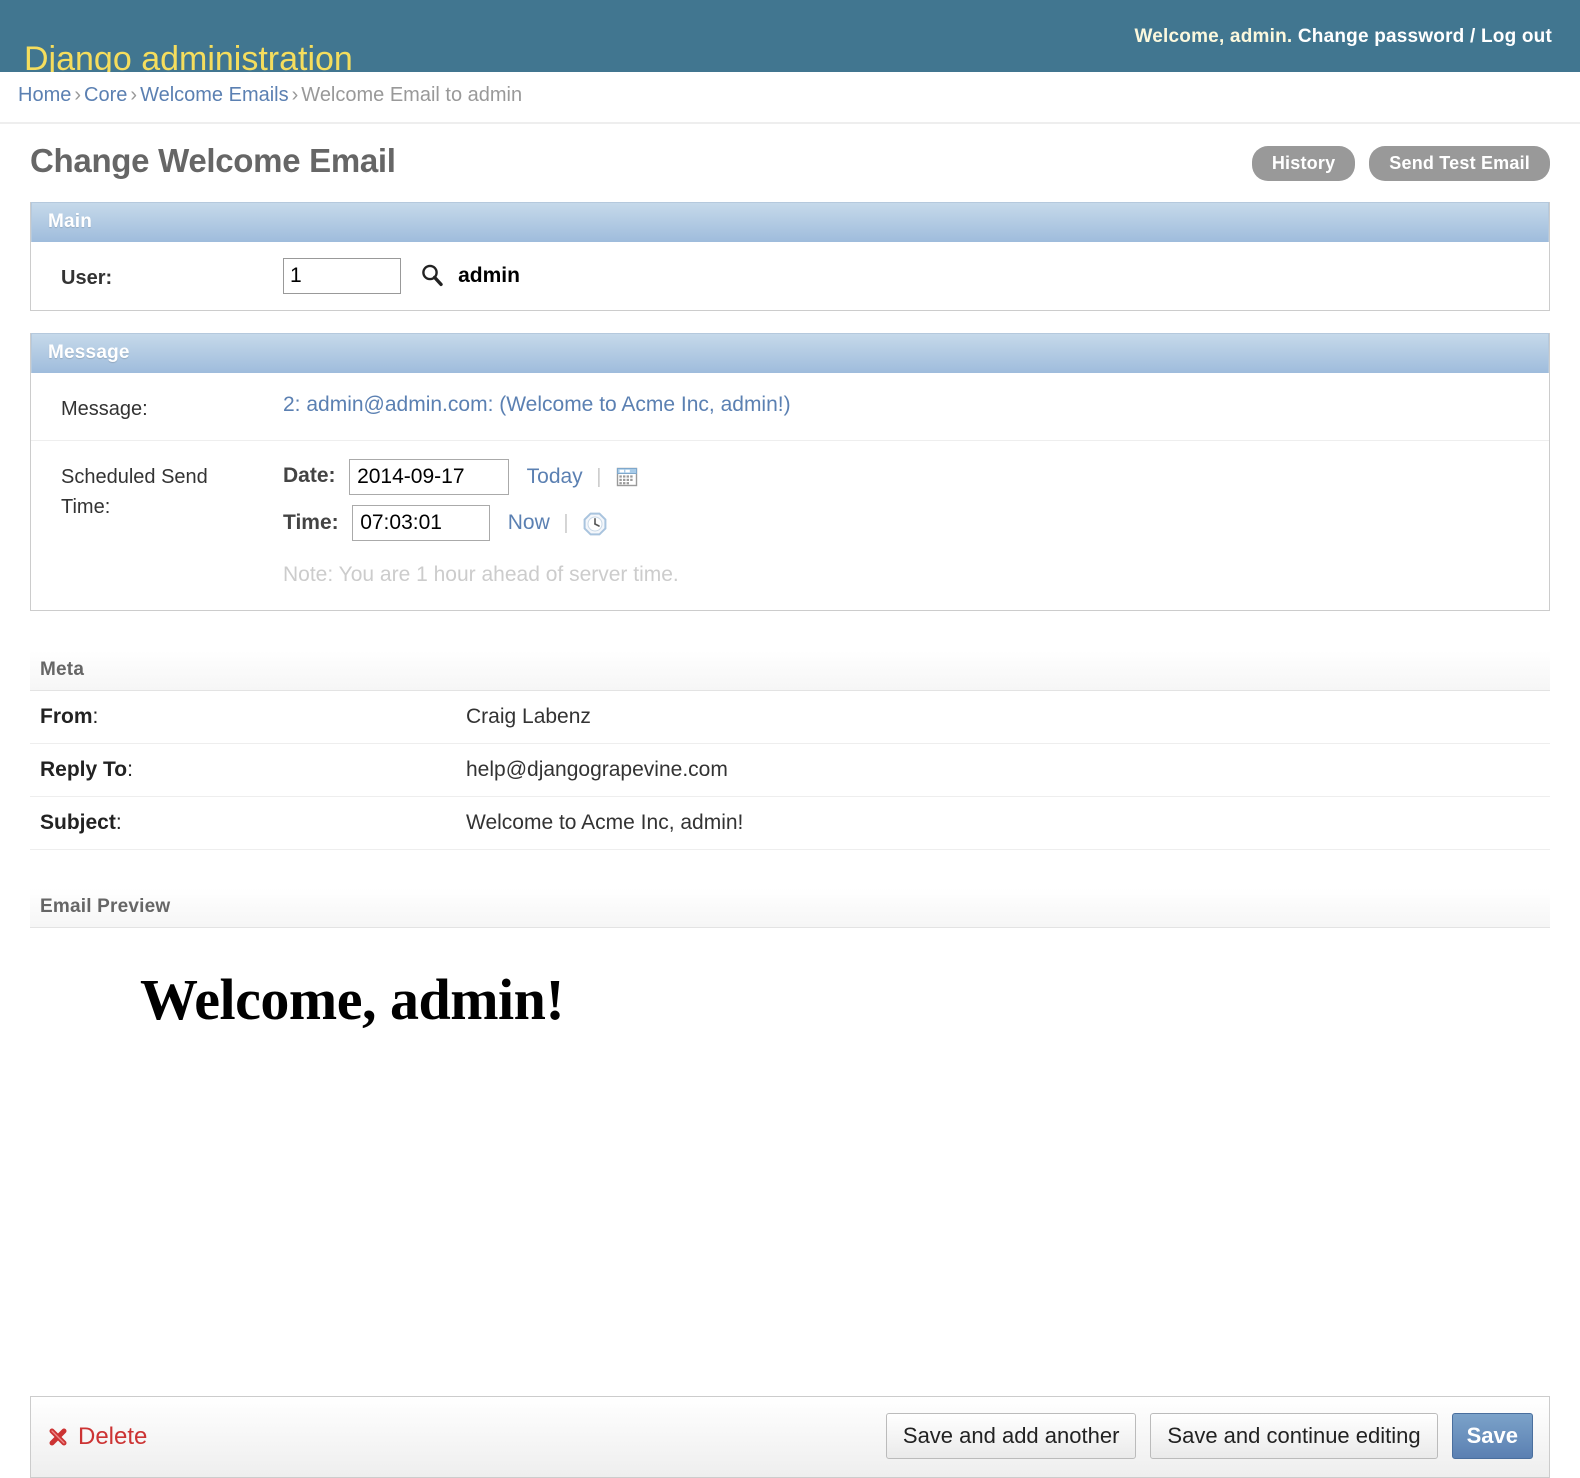 Image resolution: width=1580 pixels, height=1478 pixels. What do you see at coordinates (58, 1437) in the screenshot?
I see `delete-x-icon` at bounding box center [58, 1437].